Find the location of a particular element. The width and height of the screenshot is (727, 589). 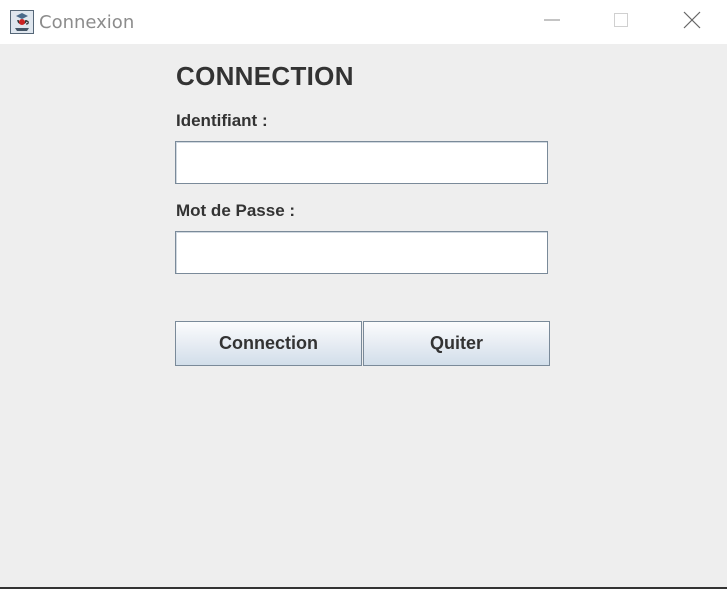

connect-button: Connection is located at coordinates (268, 343).